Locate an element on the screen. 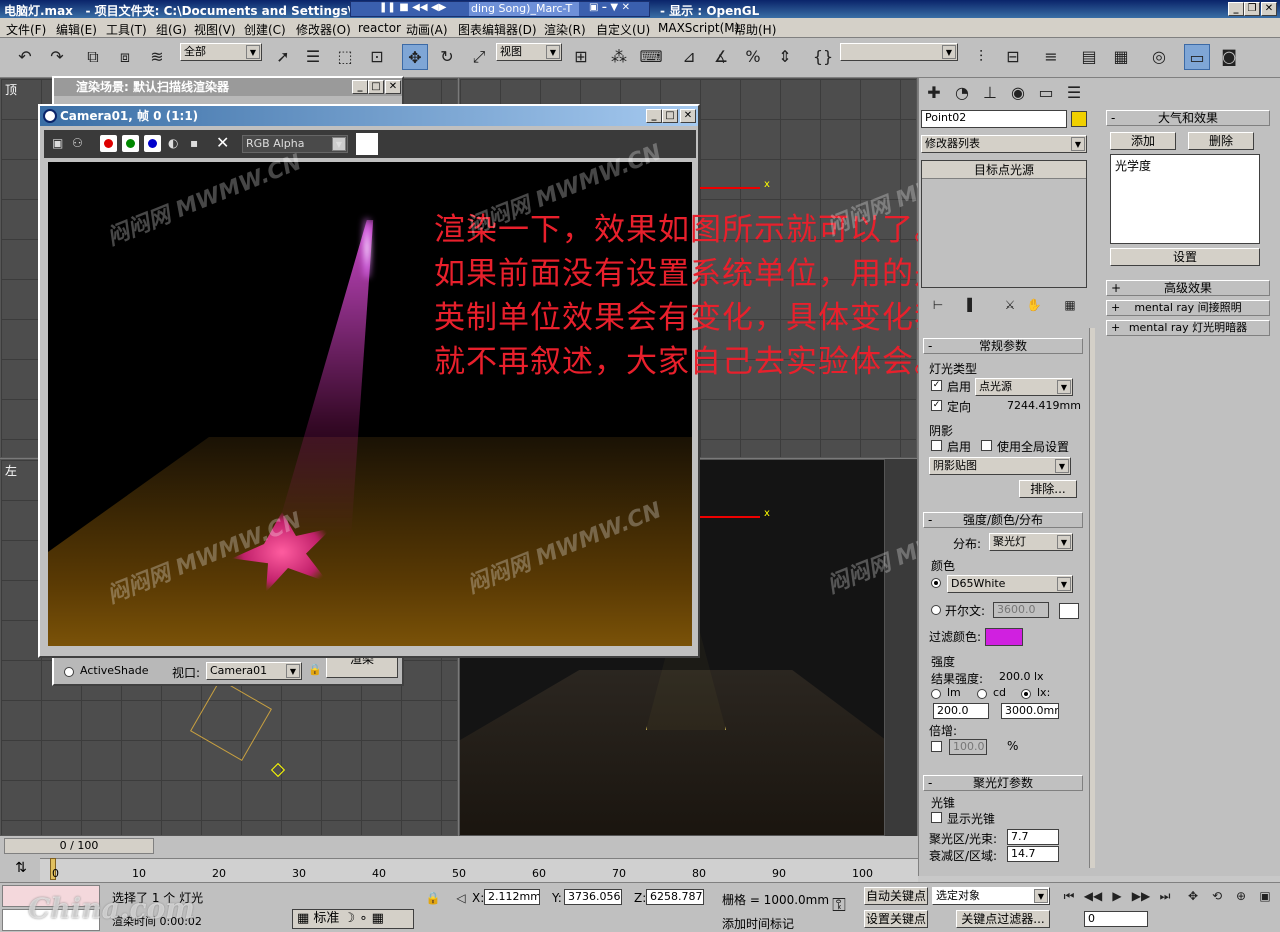 The image size is (1280, 932). go-to-end-icon: ⏭ is located at coordinates (1165, 896).